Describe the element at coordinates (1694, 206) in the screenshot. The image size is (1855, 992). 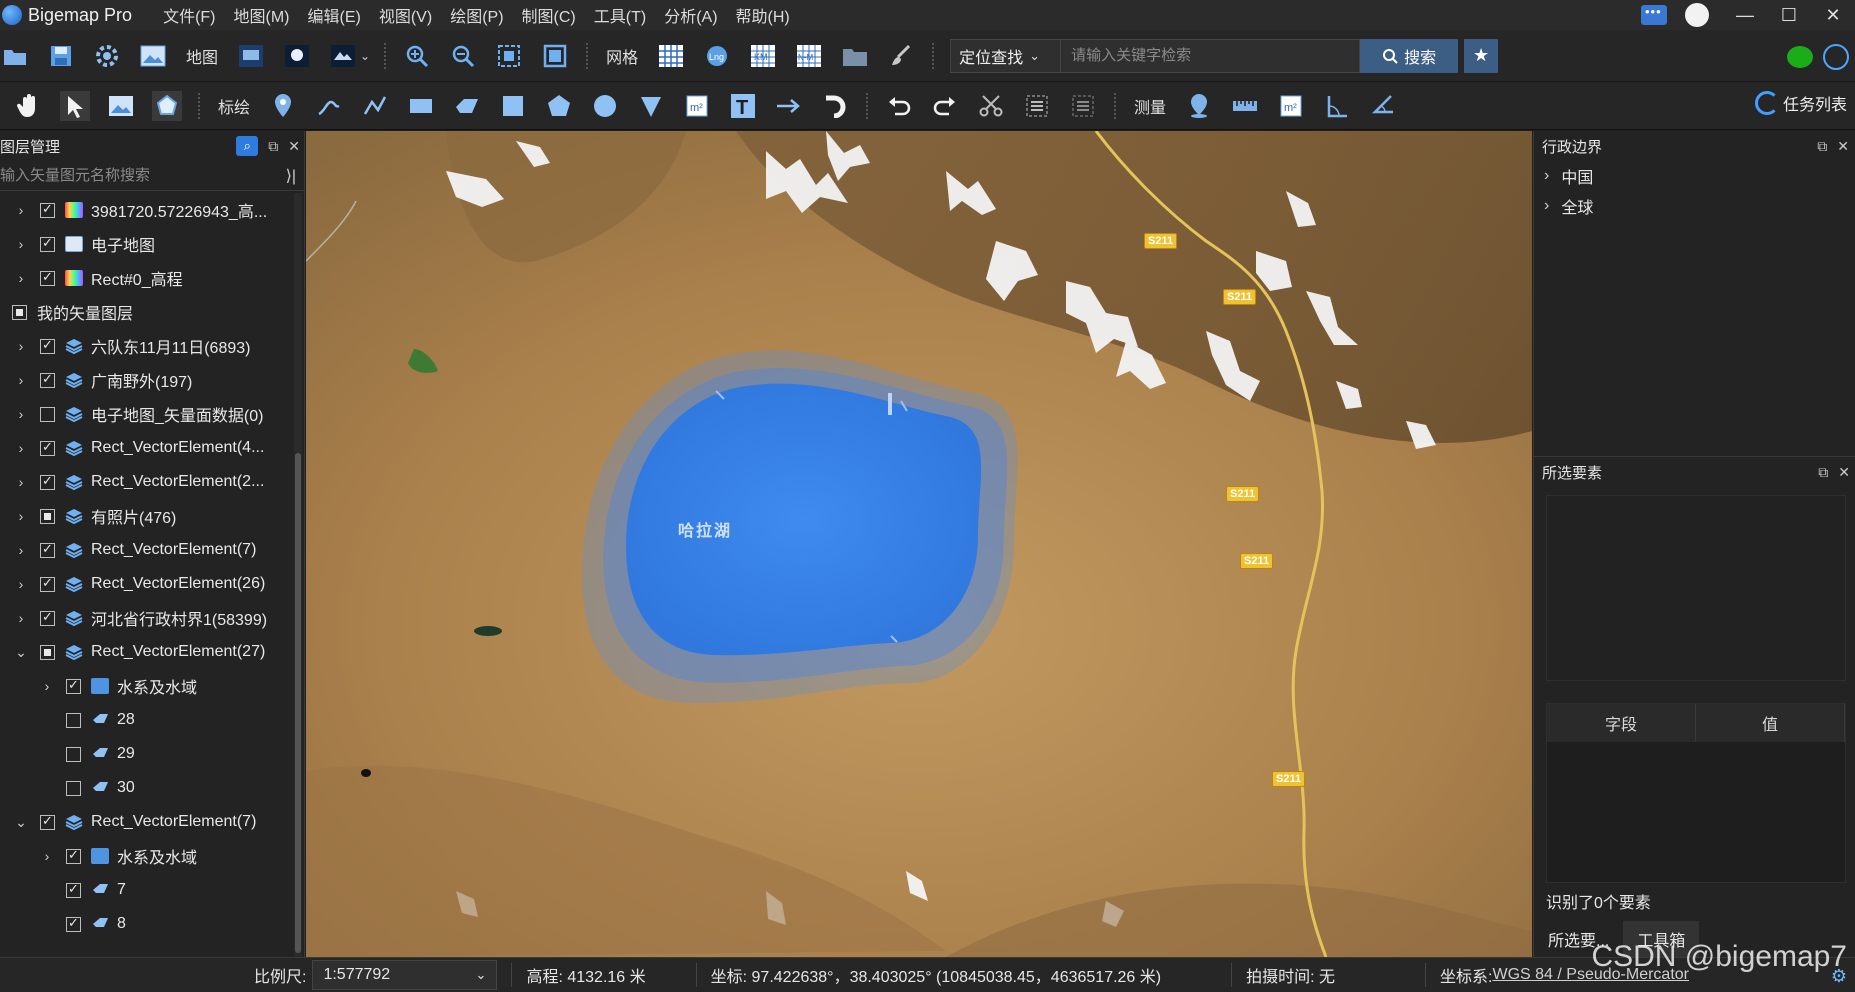
I see `admin-item-global: › 全球` at that location.